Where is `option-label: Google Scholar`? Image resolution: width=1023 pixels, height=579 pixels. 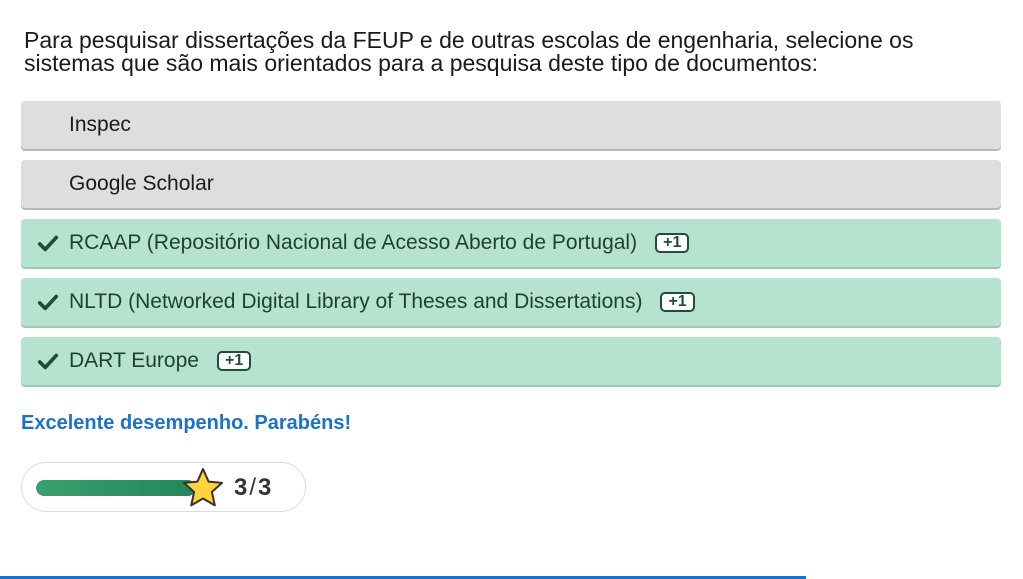 option-label: Google Scholar is located at coordinates (141, 183).